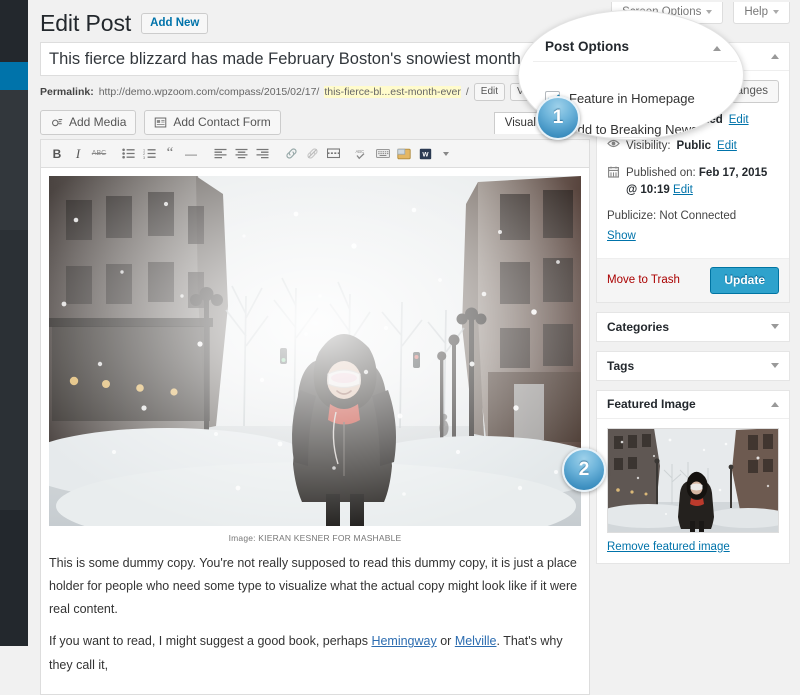 The width and height of the screenshot is (800, 695). I want to click on fullscreen-icon, so click(404, 154).